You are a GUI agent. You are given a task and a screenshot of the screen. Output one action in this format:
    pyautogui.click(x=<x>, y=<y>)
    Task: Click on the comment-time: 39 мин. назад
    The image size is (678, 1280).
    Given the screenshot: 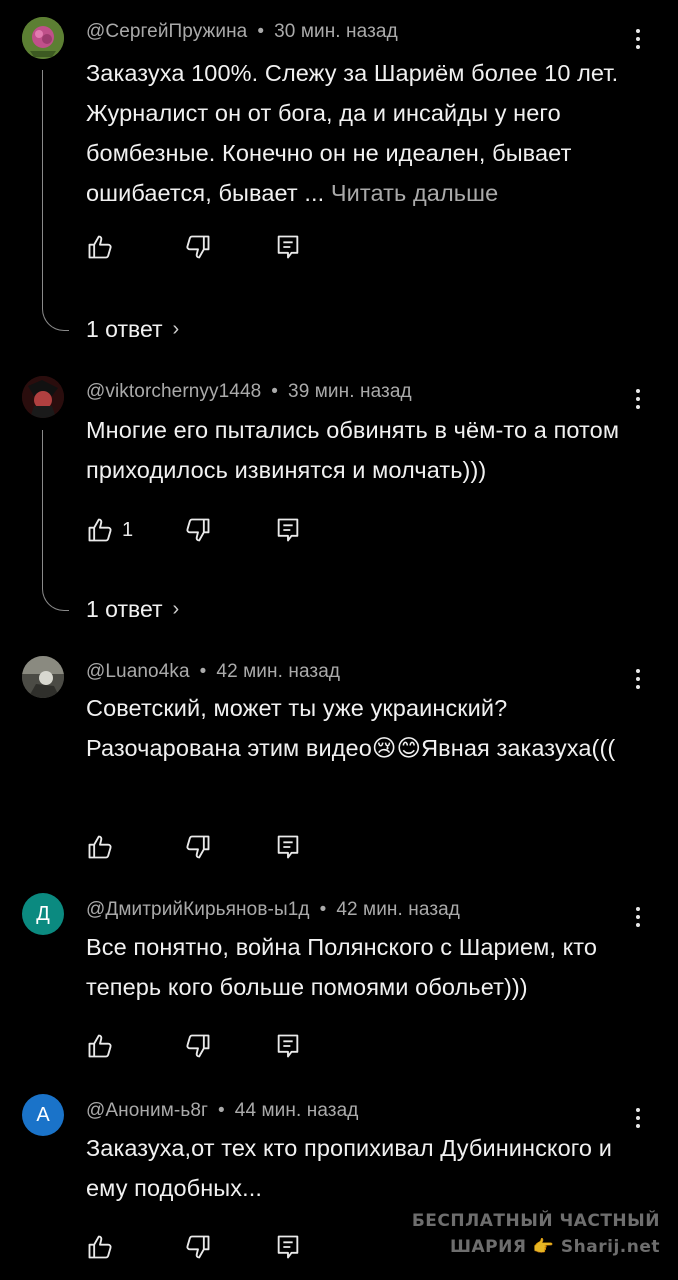 What is the action you would take?
    pyautogui.click(x=350, y=391)
    